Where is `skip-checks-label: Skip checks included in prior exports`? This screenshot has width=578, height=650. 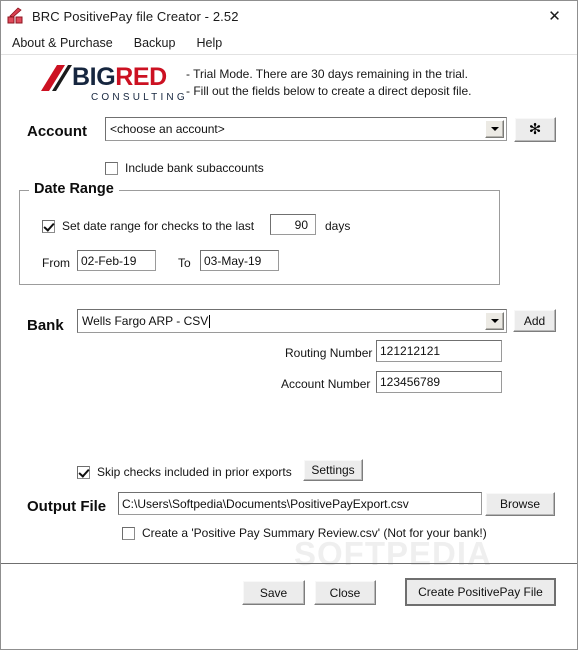 skip-checks-label: Skip checks included in prior exports is located at coordinates (194, 472).